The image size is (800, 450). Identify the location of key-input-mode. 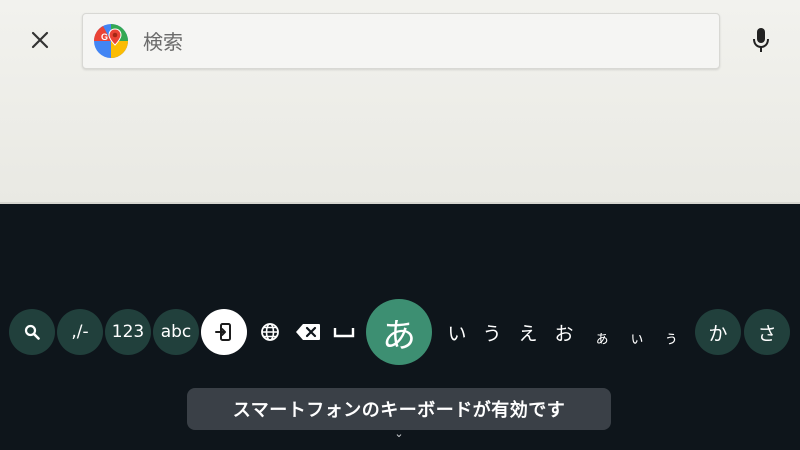
(224, 332).